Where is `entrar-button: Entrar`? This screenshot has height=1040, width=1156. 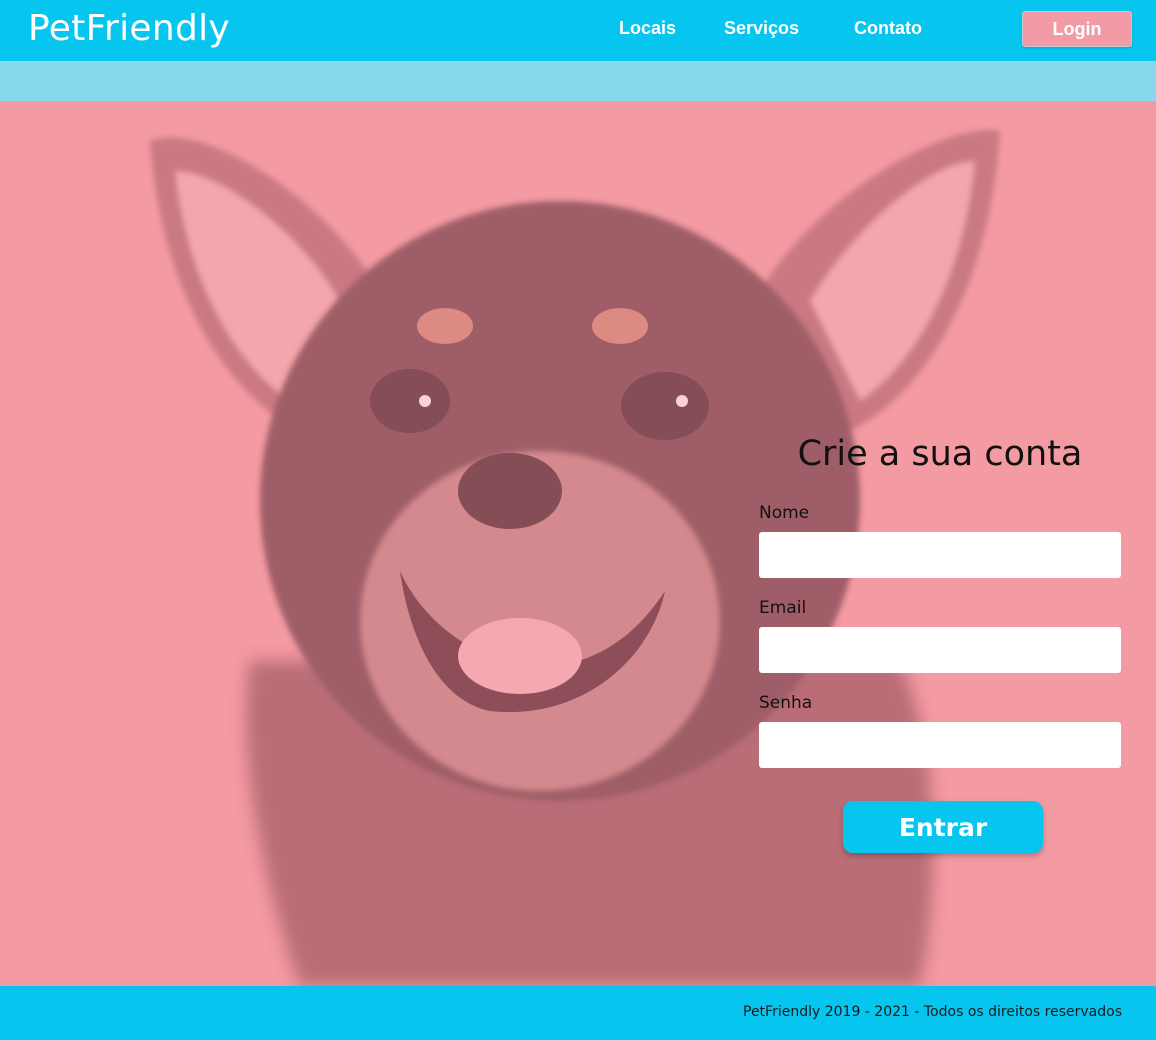
entrar-button: Entrar is located at coordinates (943, 827).